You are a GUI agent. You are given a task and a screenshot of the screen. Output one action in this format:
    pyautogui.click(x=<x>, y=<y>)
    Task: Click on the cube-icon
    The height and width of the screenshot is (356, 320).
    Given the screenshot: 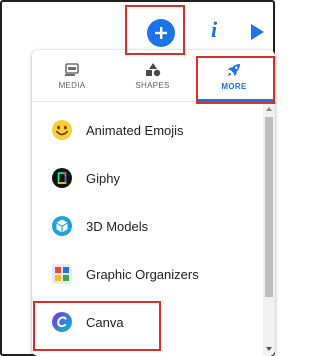 What is the action you would take?
    pyautogui.click(x=62, y=226)
    